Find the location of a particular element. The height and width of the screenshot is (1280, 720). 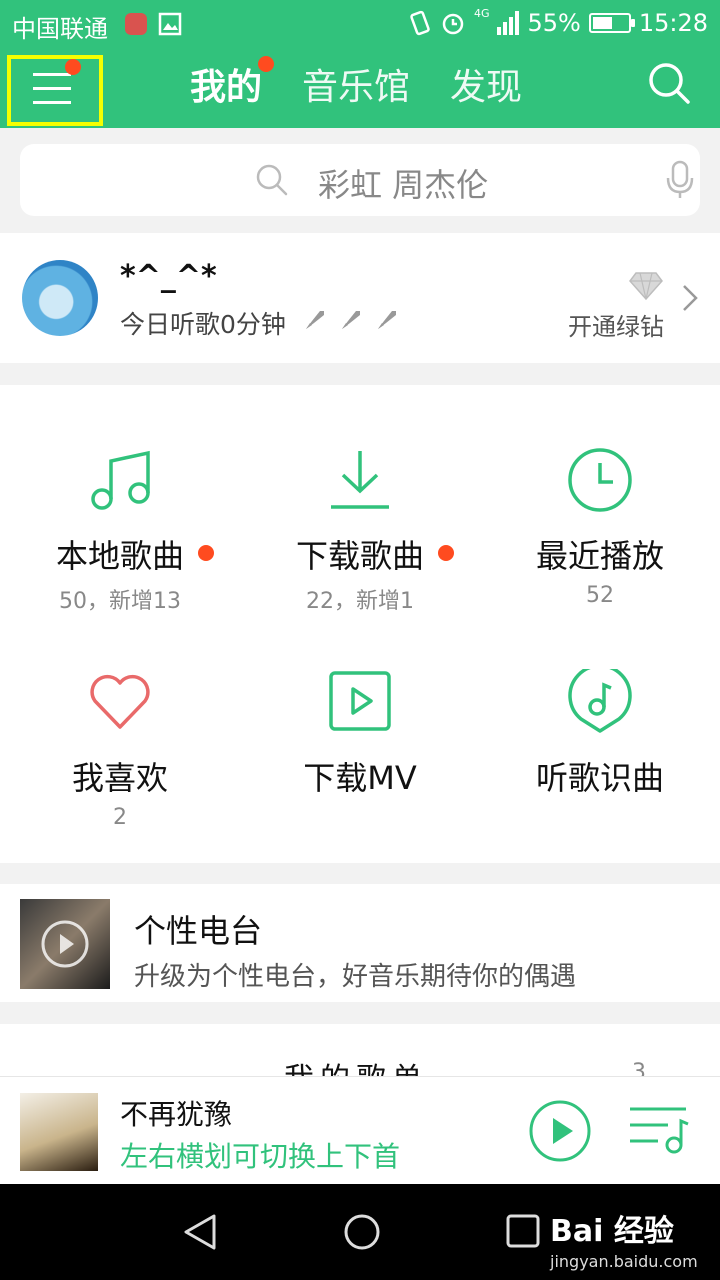

signal-icon is located at coordinates (508, 23).